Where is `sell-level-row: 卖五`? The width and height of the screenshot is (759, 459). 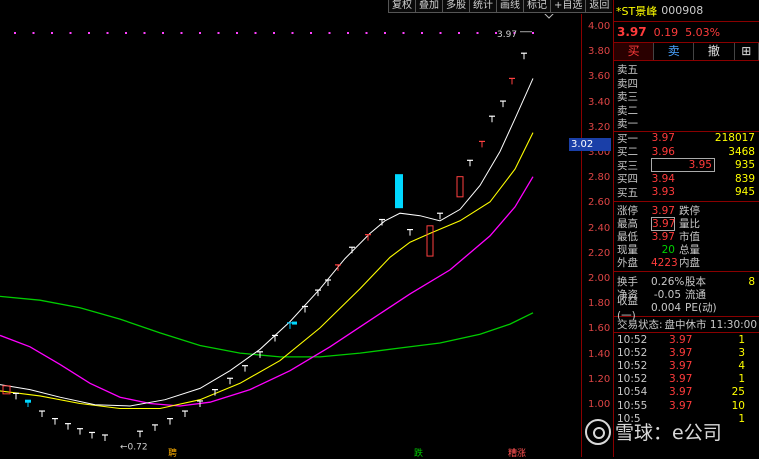
sell-level-row: 卖五 is located at coordinates (686, 70).